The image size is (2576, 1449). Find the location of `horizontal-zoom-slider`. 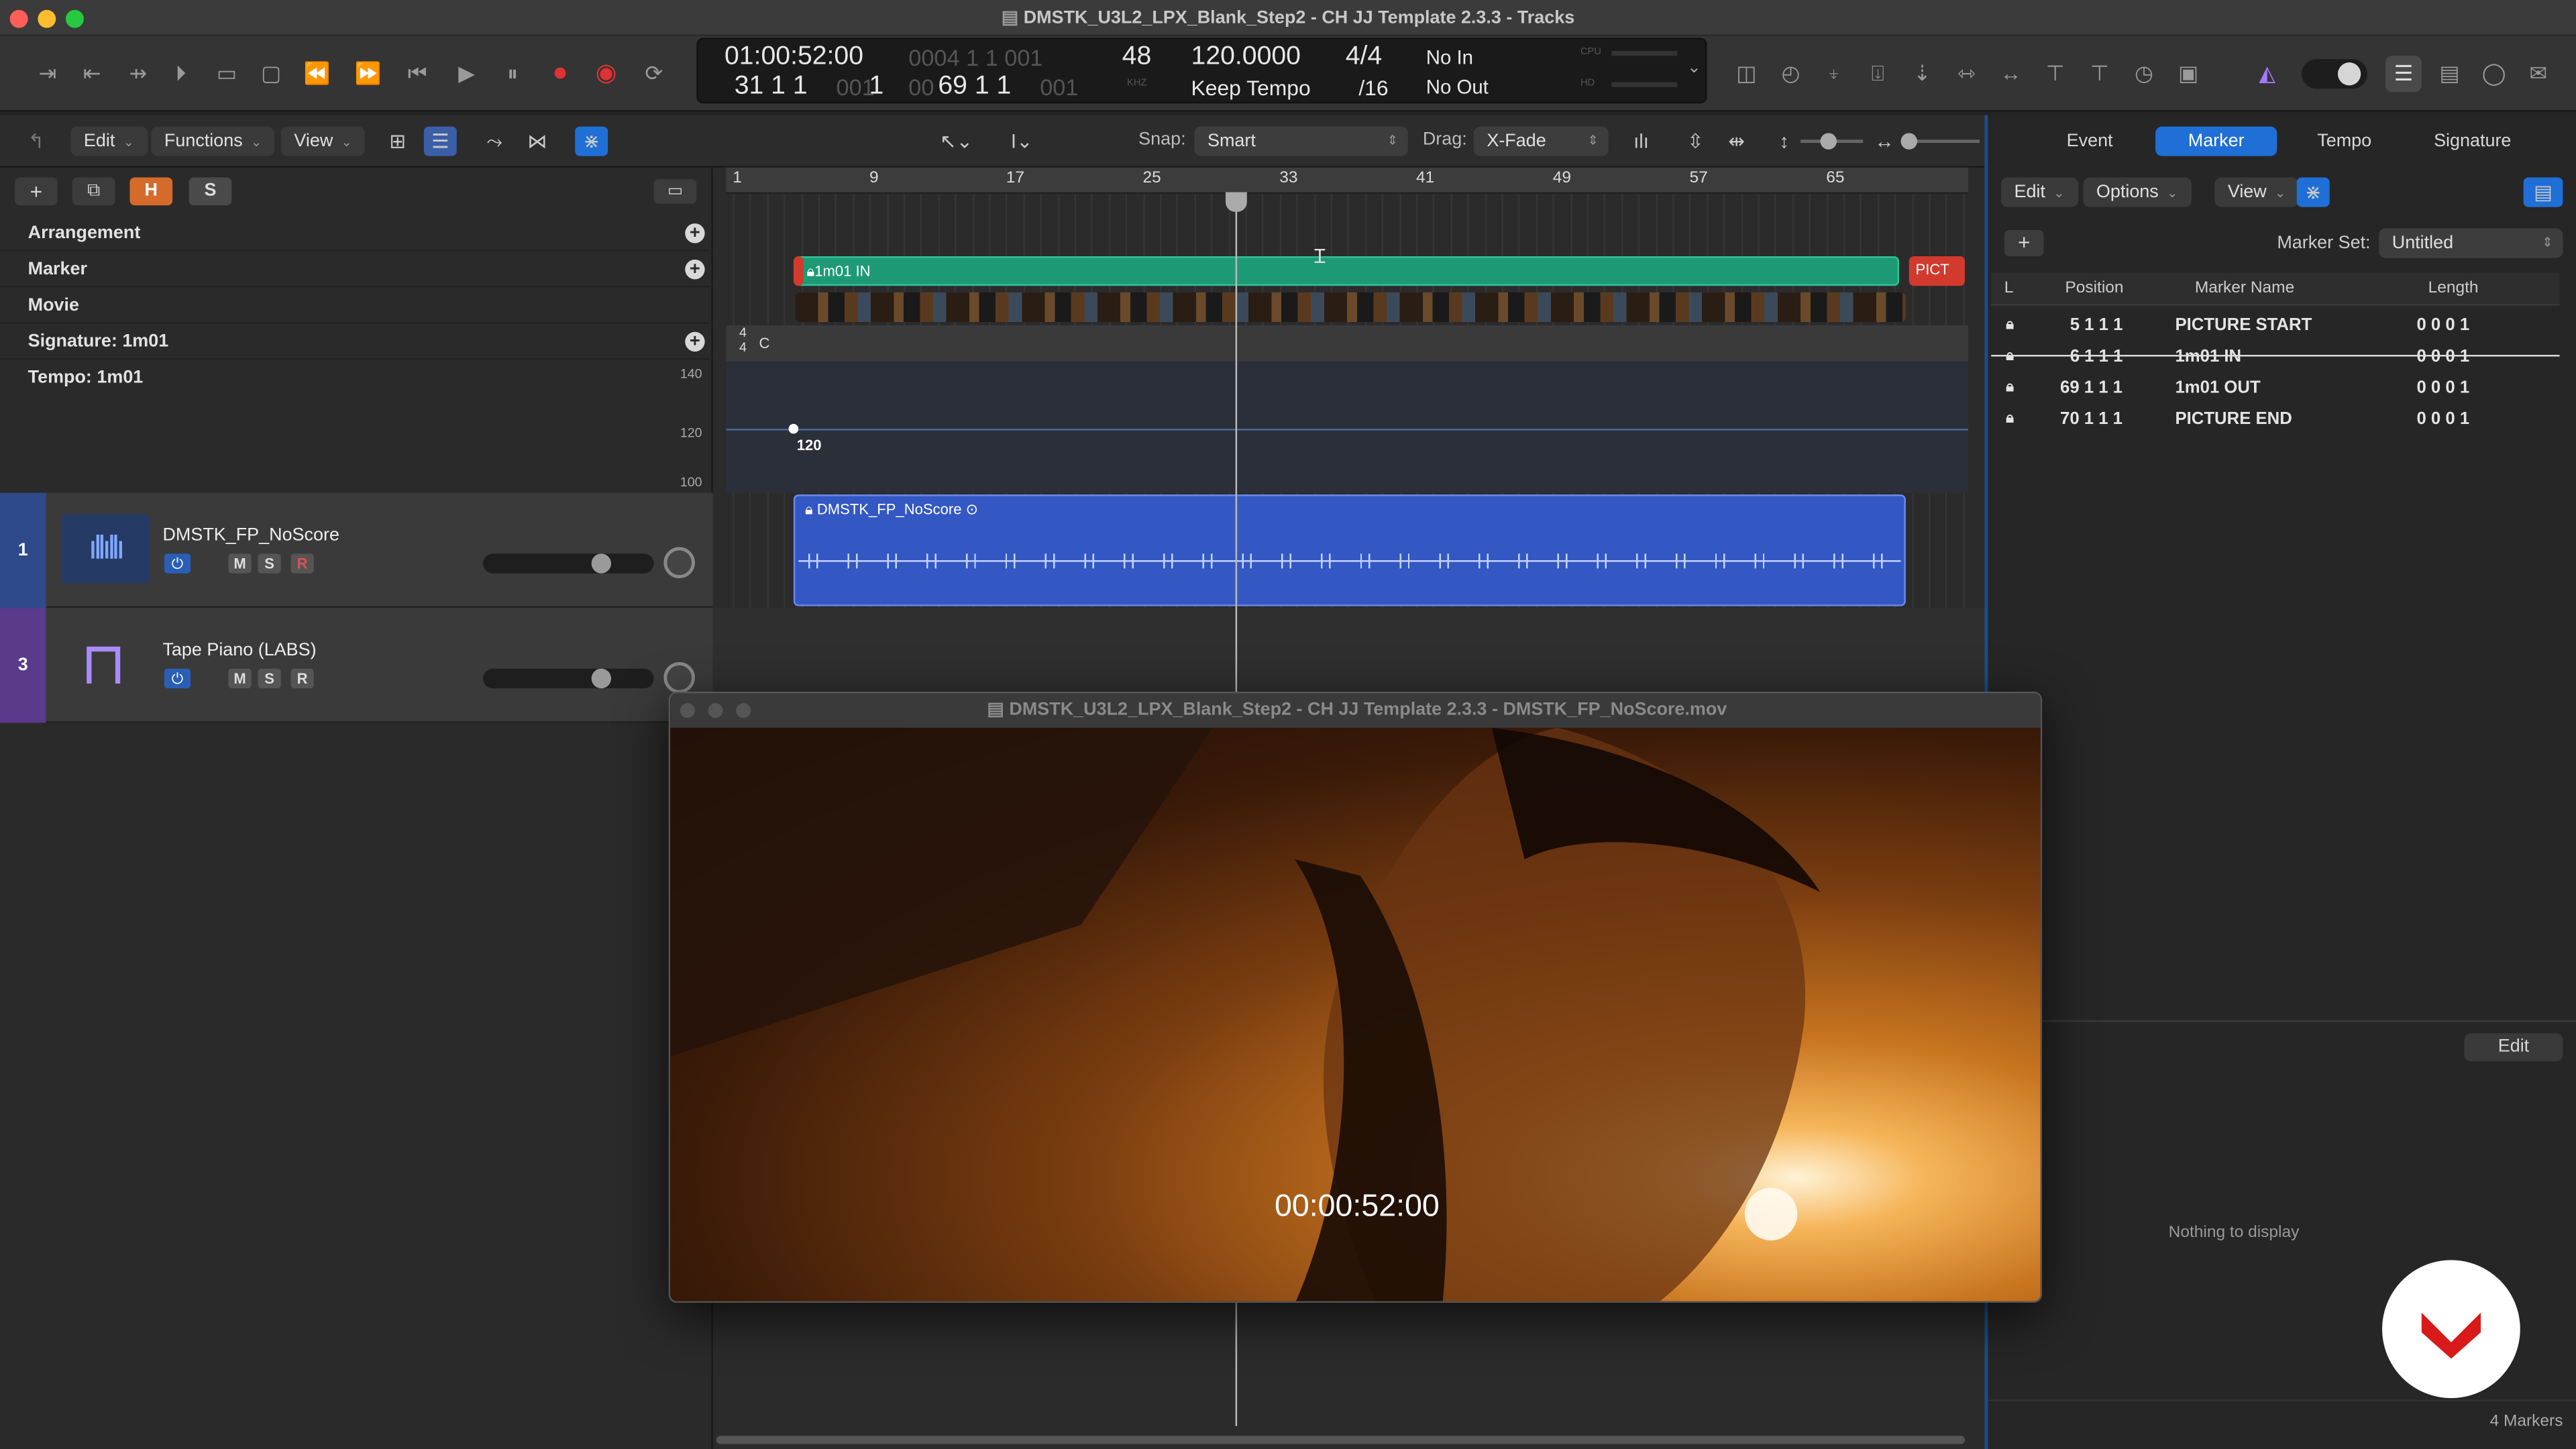

horizontal-zoom-slider is located at coordinates (1940, 141).